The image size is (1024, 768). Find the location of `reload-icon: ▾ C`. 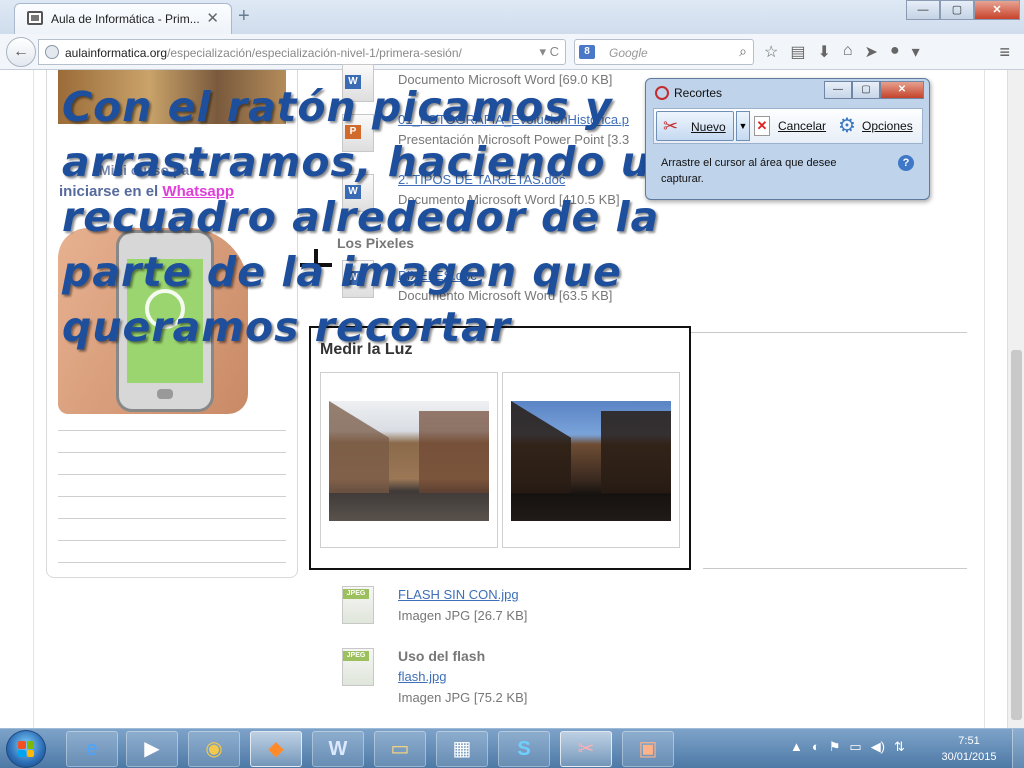

reload-icon: ▾ C is located at coordinates (549, 52).